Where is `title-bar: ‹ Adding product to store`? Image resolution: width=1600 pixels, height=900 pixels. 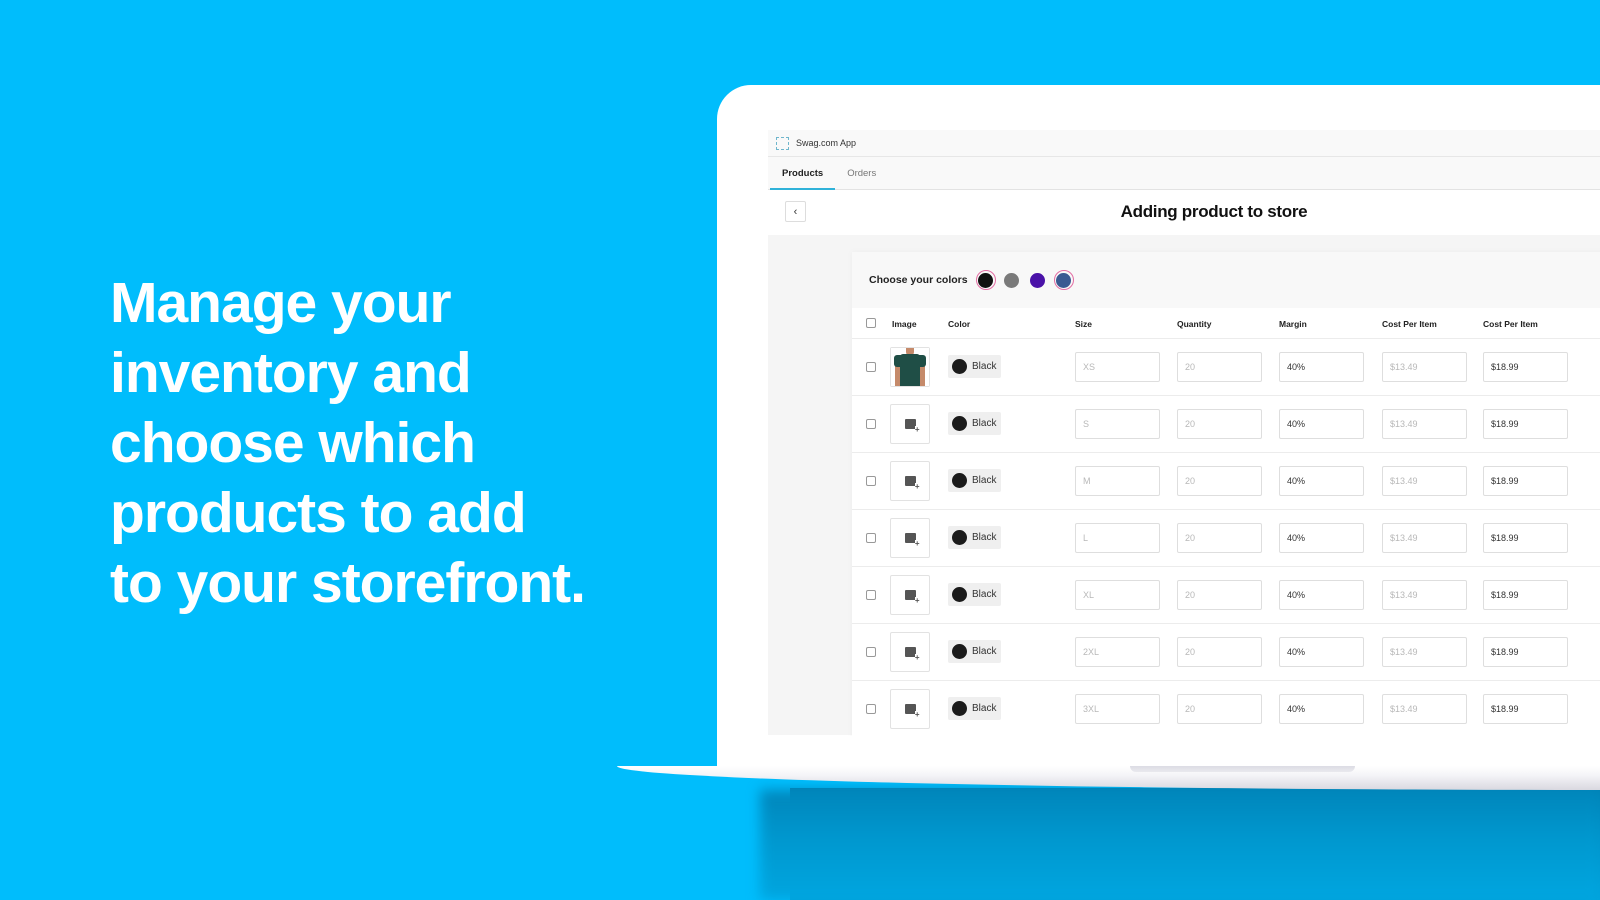 title-bar: ‹ Adding product to store is located at coordinates (1184, 212).